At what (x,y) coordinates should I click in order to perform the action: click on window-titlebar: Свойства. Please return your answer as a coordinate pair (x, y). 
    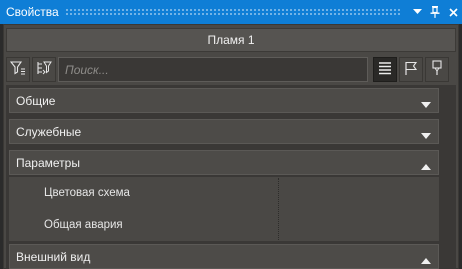
    Looking at the image, I should click on (231, 12).